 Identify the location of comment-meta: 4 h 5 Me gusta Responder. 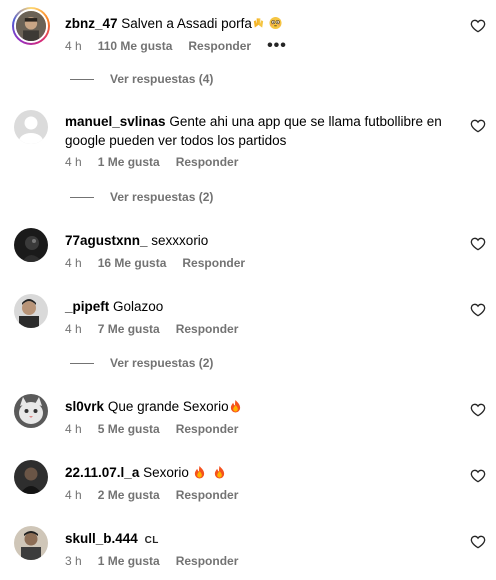
(159, 429).